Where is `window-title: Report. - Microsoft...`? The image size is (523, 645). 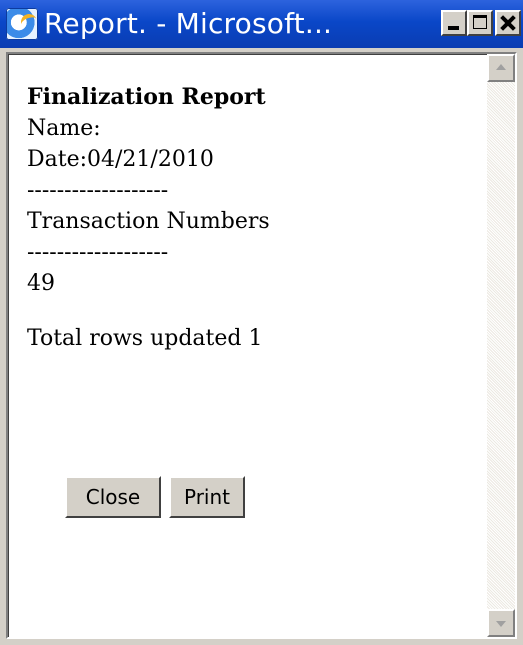
window-title: Report. - Microsoft... is located at coordinates (188, 23).